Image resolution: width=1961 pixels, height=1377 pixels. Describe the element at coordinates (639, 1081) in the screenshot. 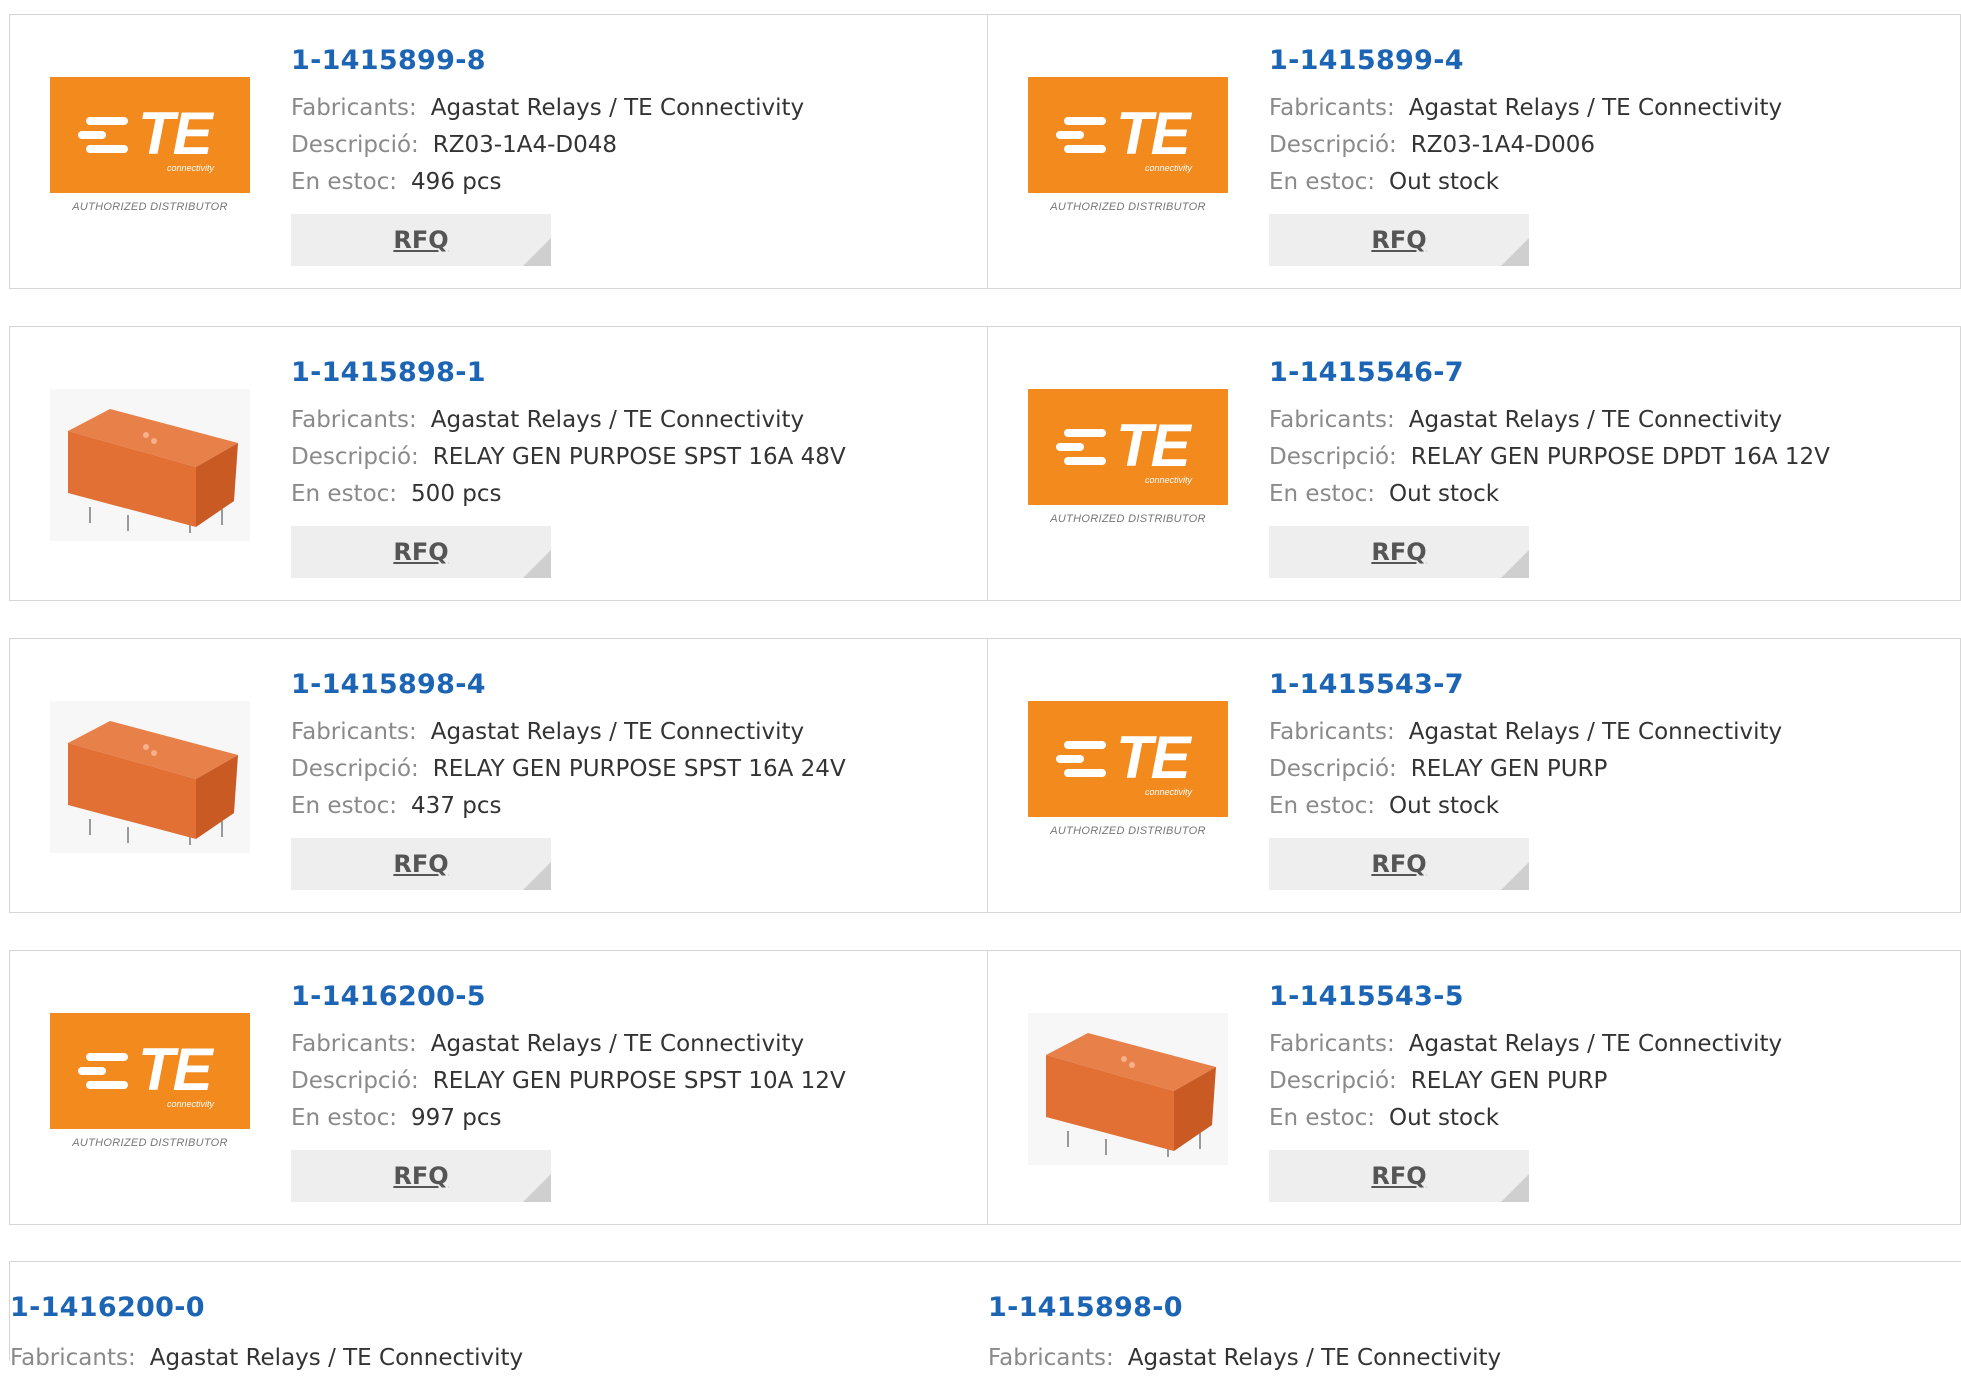

I see `description-value: RELAY GEN PURPOSE SPST 10A 12V` at that location.